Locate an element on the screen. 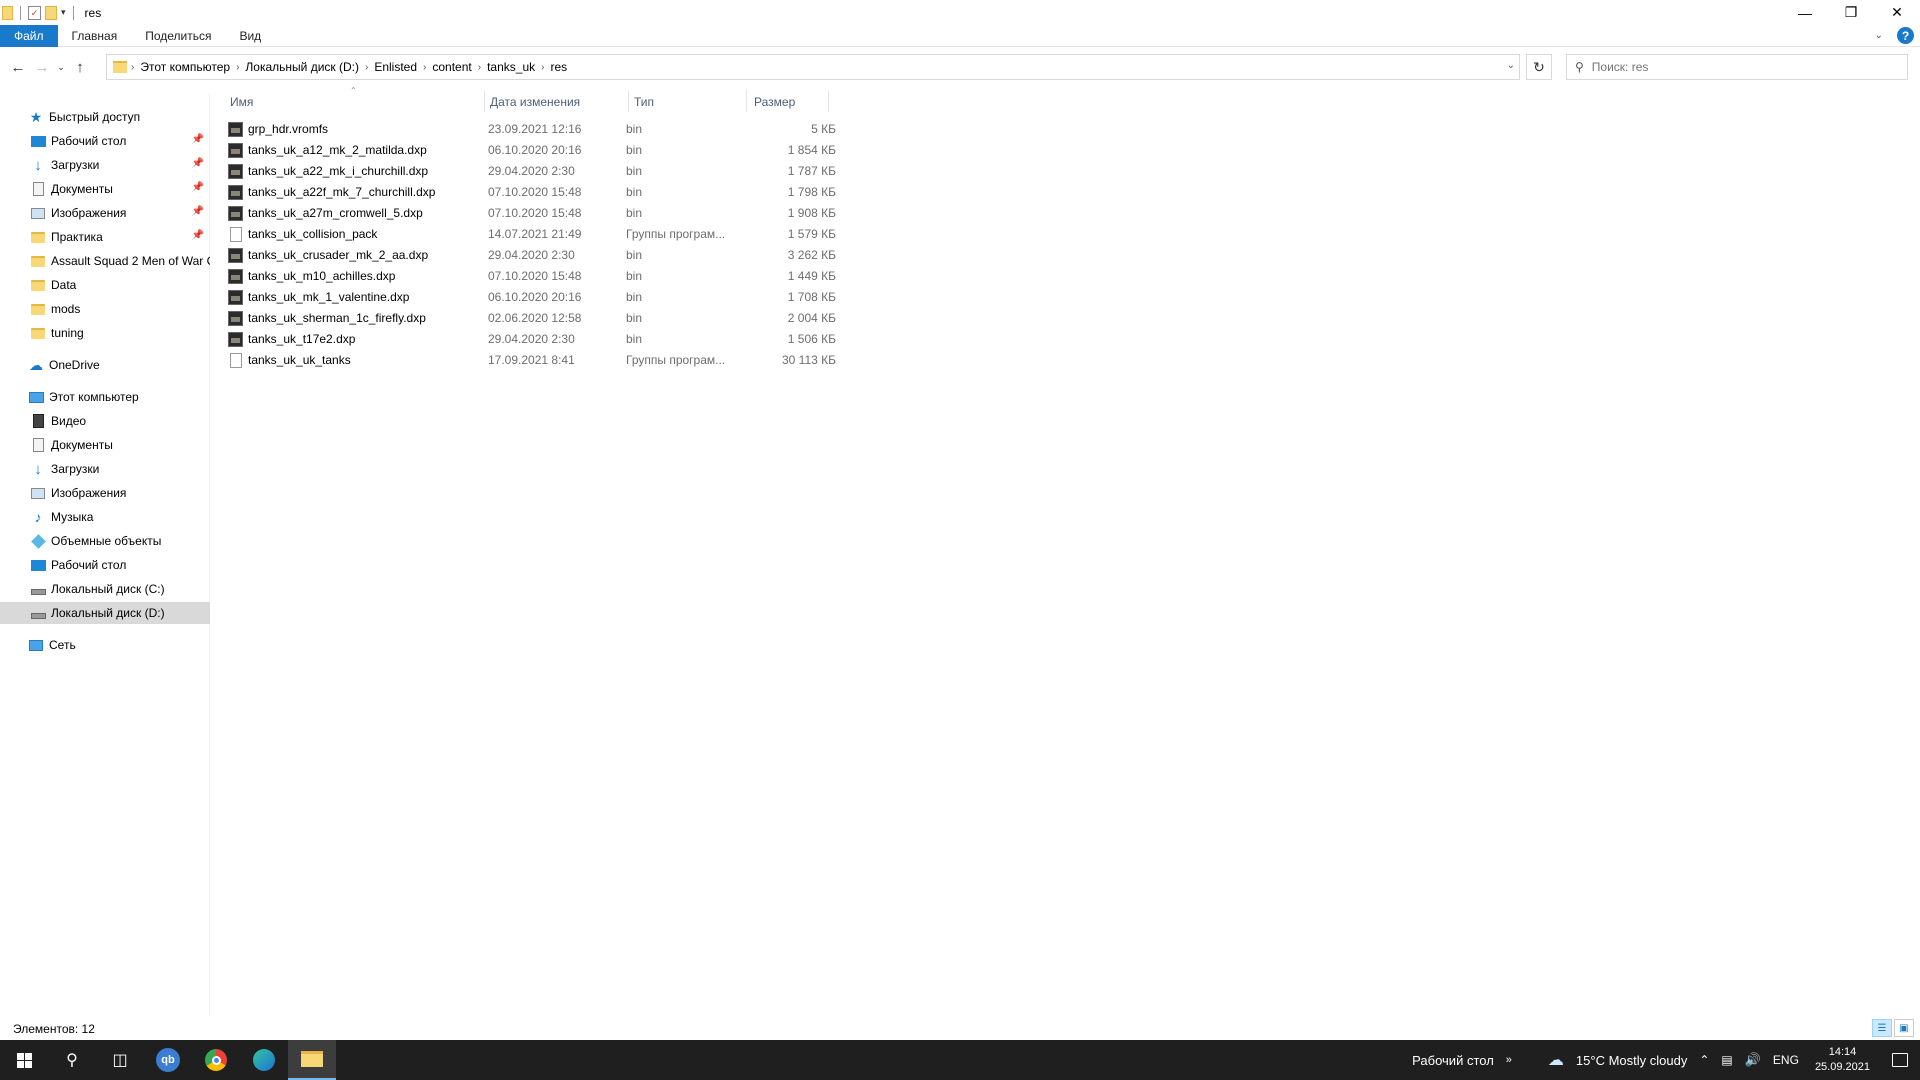 The height and width of the screenshot is (1080, 1920). back-button: ← is located at coordinates (18, 67).